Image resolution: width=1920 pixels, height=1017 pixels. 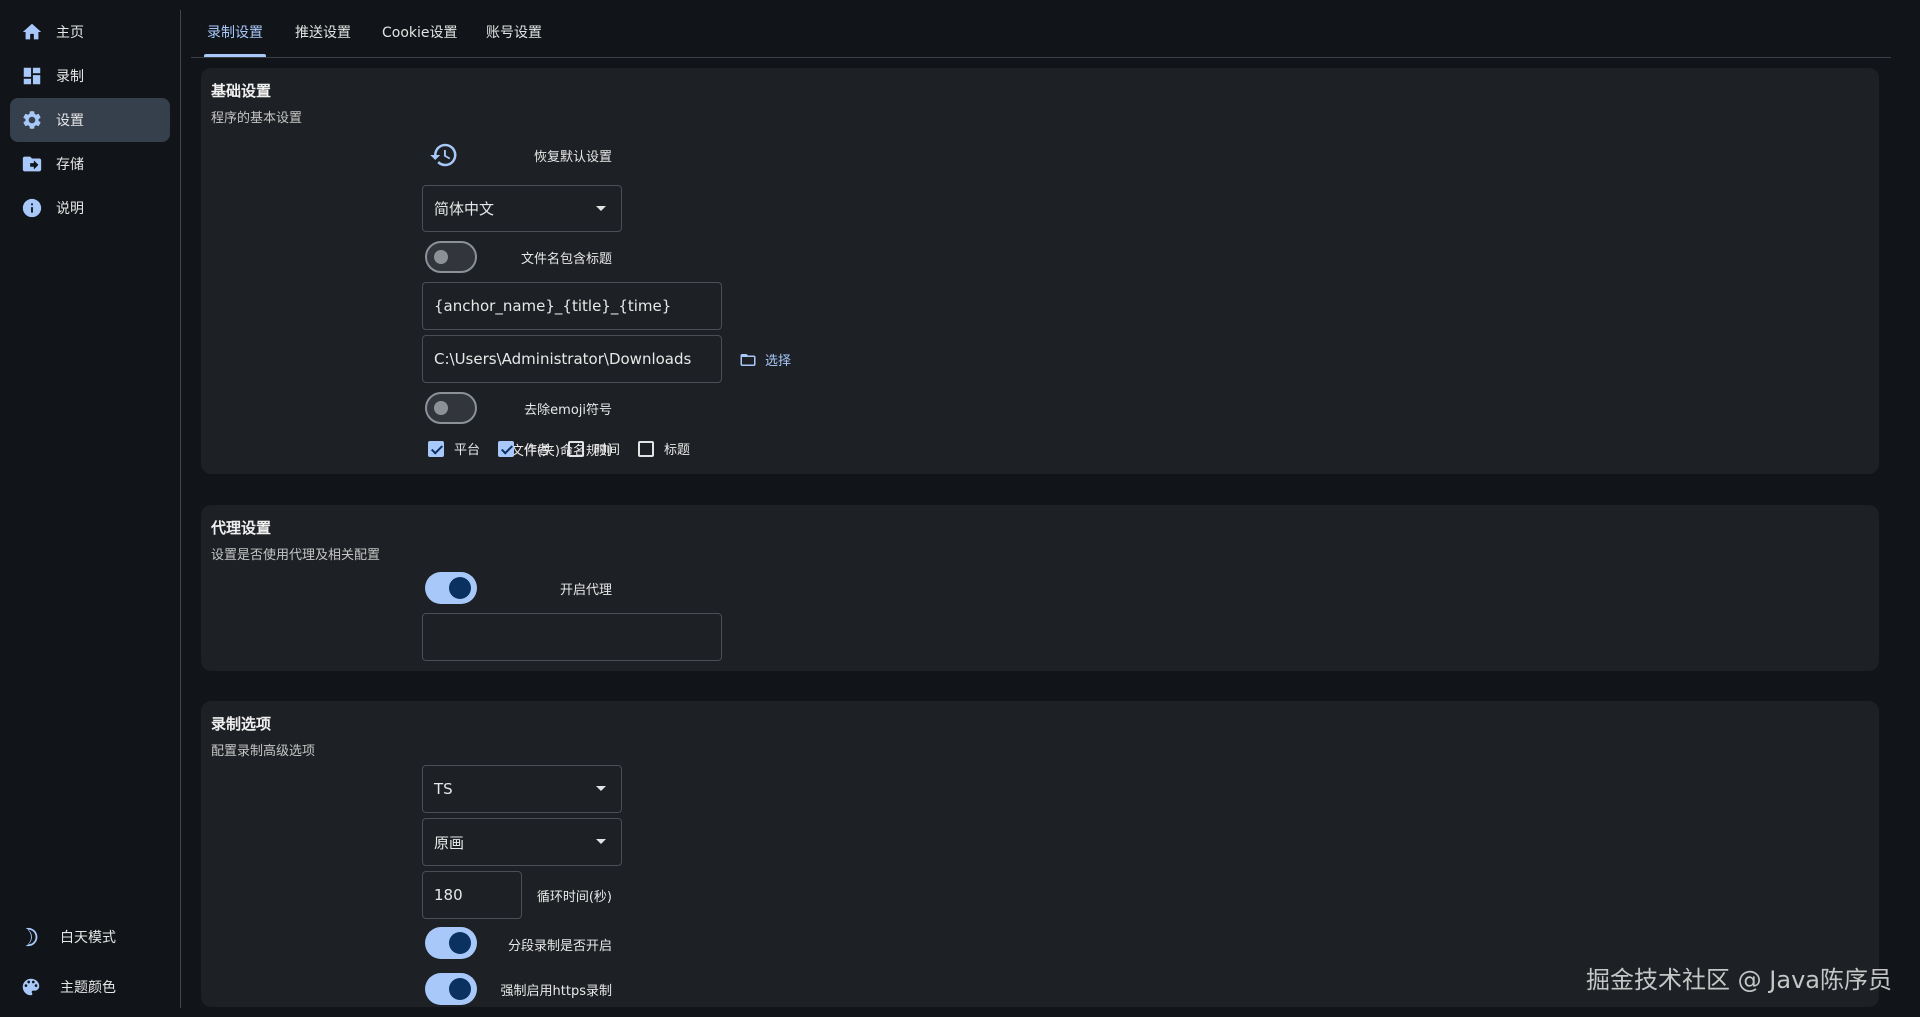 What do you see at coordinates (70, 165) in the screenshot?
I see `sidebar-item-label: 存储` at bounding box center [70, 165].